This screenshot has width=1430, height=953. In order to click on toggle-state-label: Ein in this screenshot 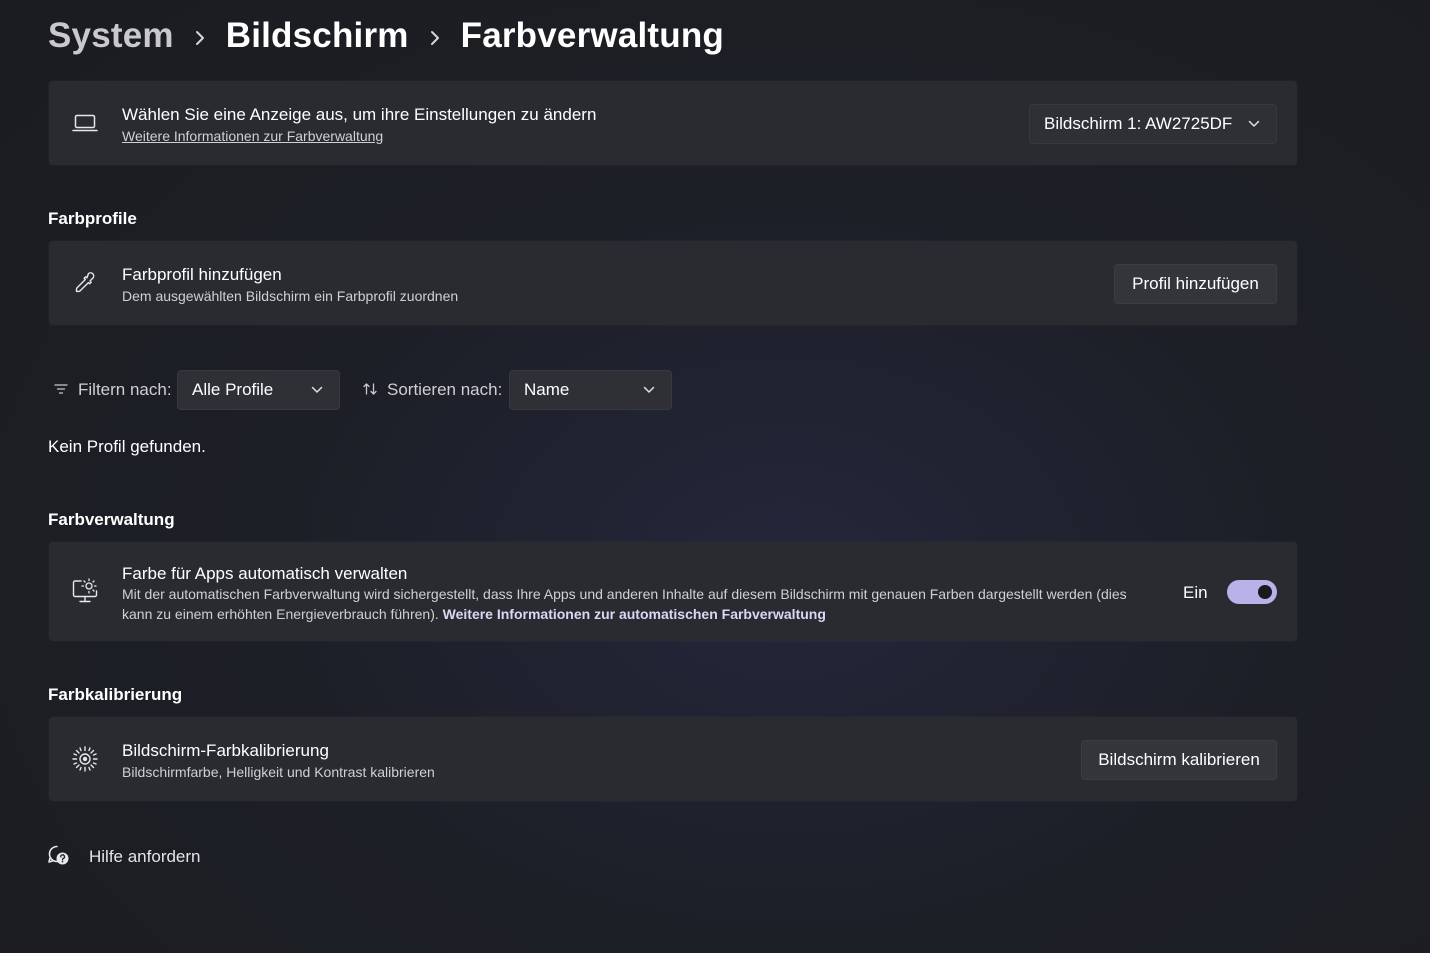, I will do `click(1195, 592)`.